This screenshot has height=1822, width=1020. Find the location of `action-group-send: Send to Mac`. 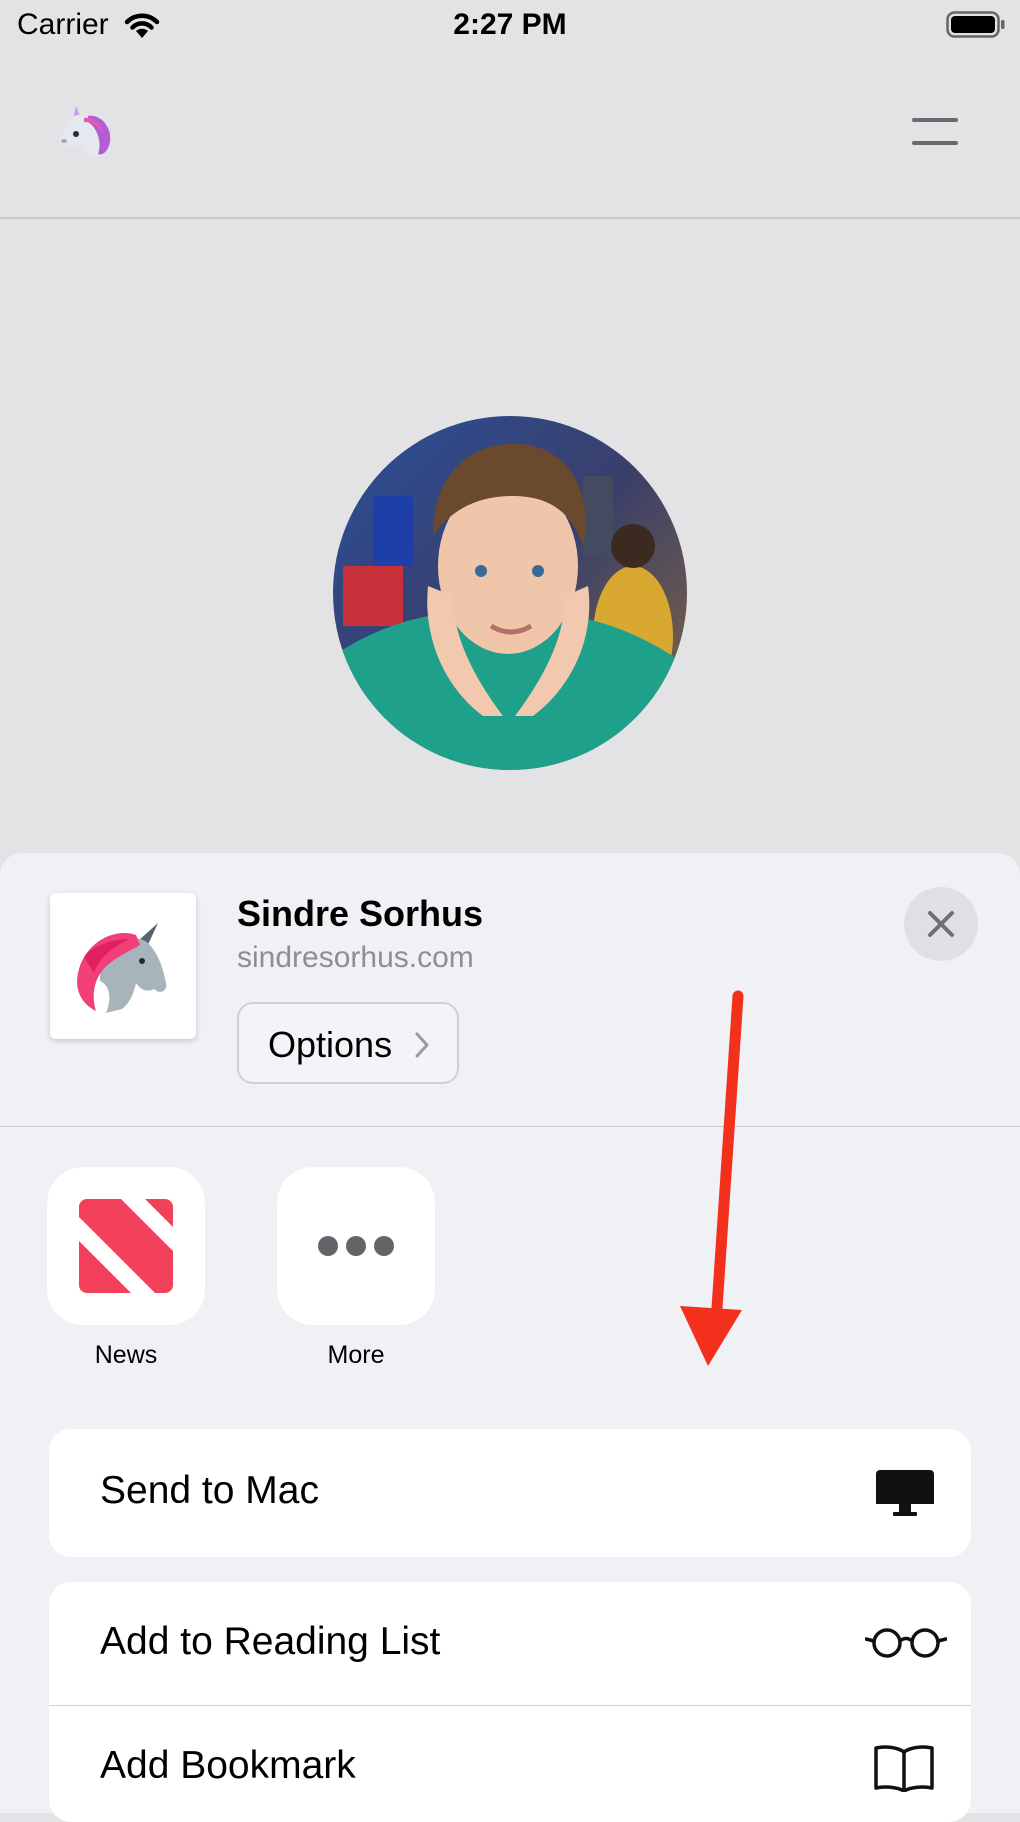

action-group-send: Send to Mac is located at coordinates (510, 1493).